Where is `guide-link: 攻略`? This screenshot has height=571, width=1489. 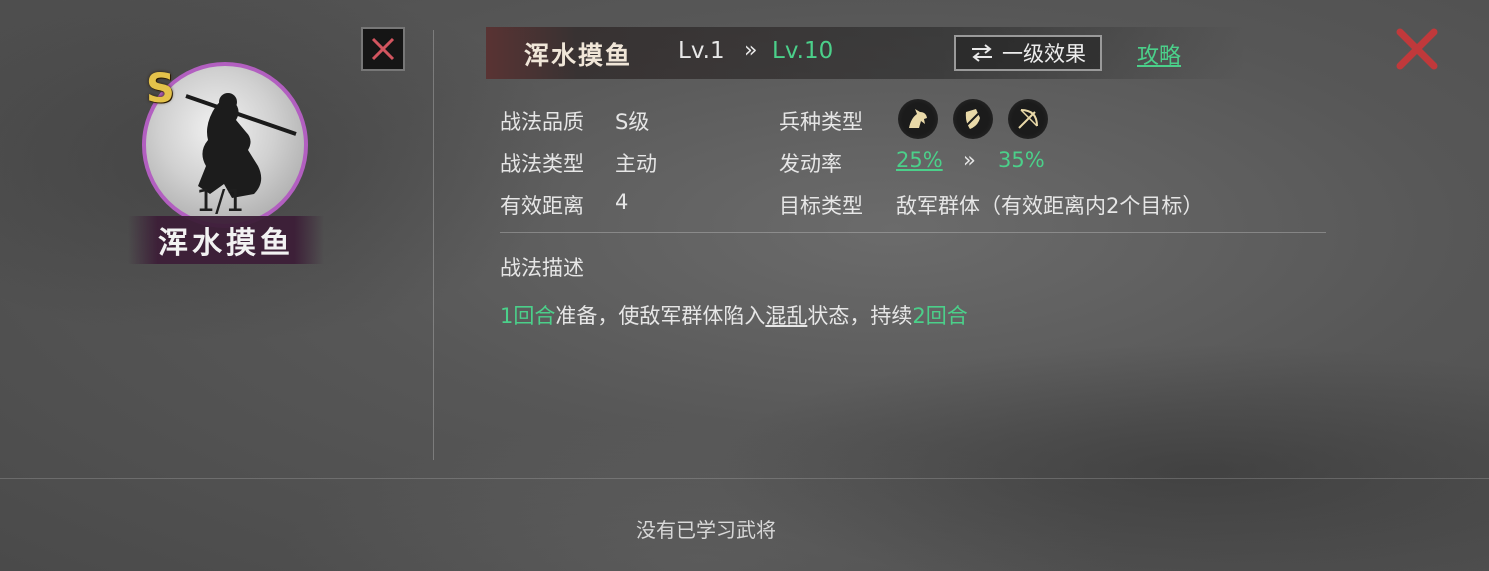
guide-link: 攻略 is located at coordinates (1159, 54).